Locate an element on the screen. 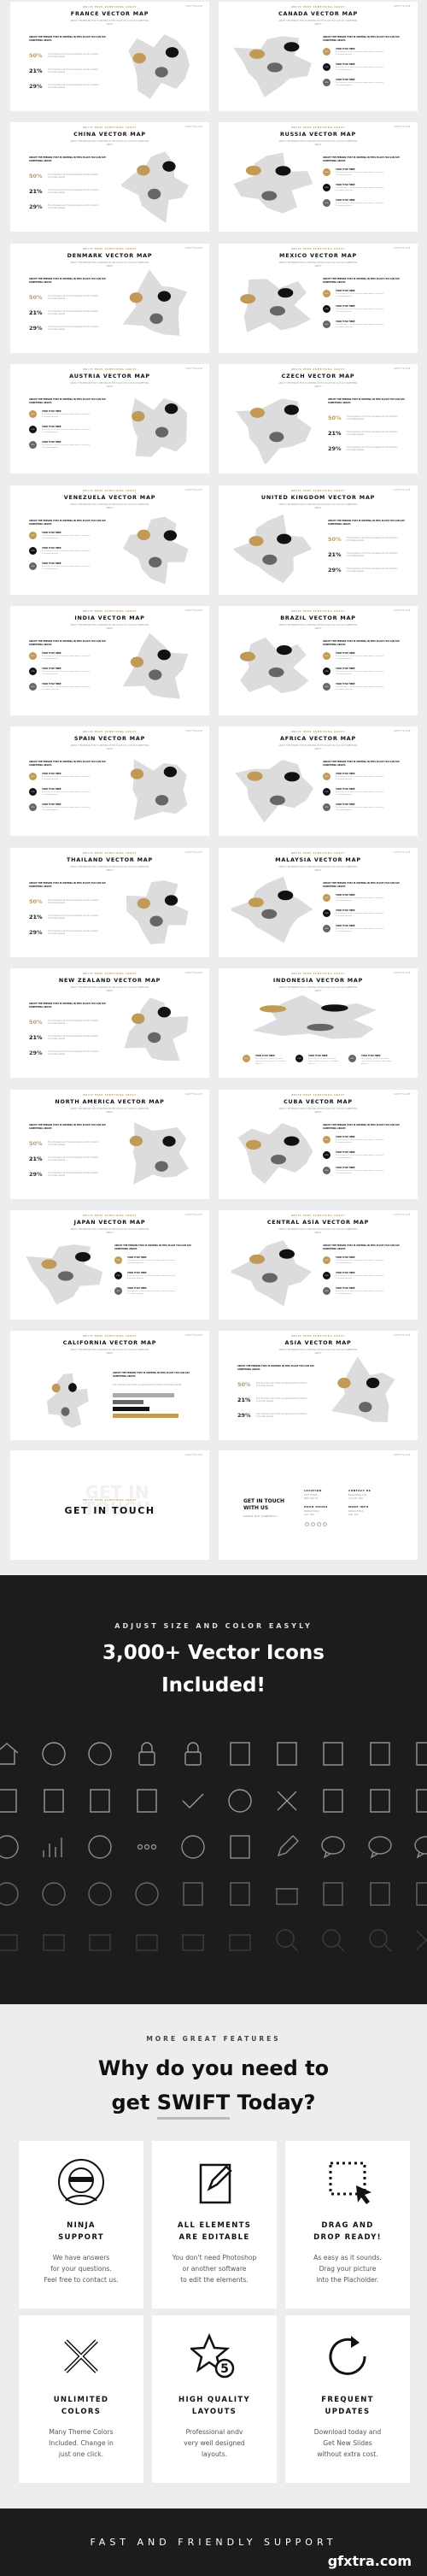 This screenshot has height=2576, width=427. twitter-icon is located at coordinates (313, 1524).